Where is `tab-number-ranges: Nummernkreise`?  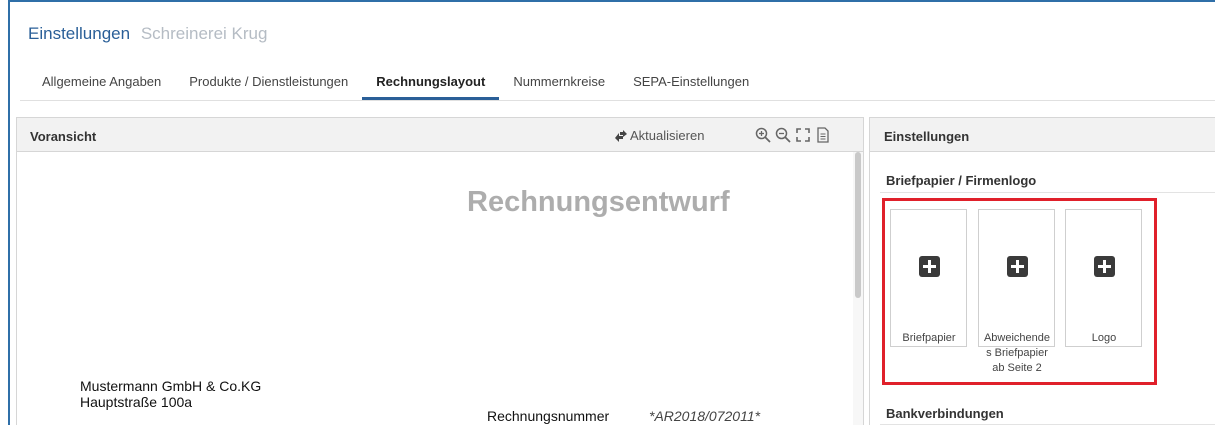
tab-number-ranges: Nummernkreise is located at coordinates (559, 84).